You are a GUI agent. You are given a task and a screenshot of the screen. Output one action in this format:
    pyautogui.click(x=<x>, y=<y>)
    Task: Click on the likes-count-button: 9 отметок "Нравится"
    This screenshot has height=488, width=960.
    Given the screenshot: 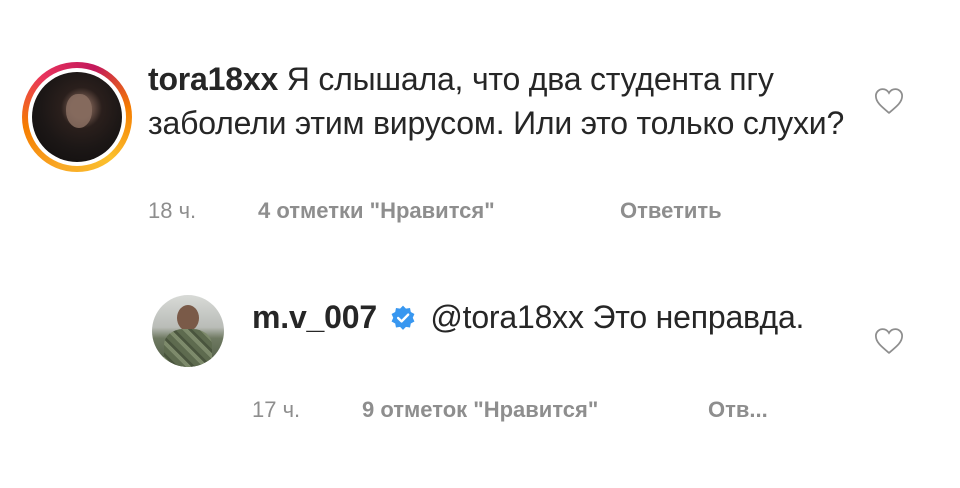 What is the action you would take?
    pyautogui.click(x=535, y=410)
    